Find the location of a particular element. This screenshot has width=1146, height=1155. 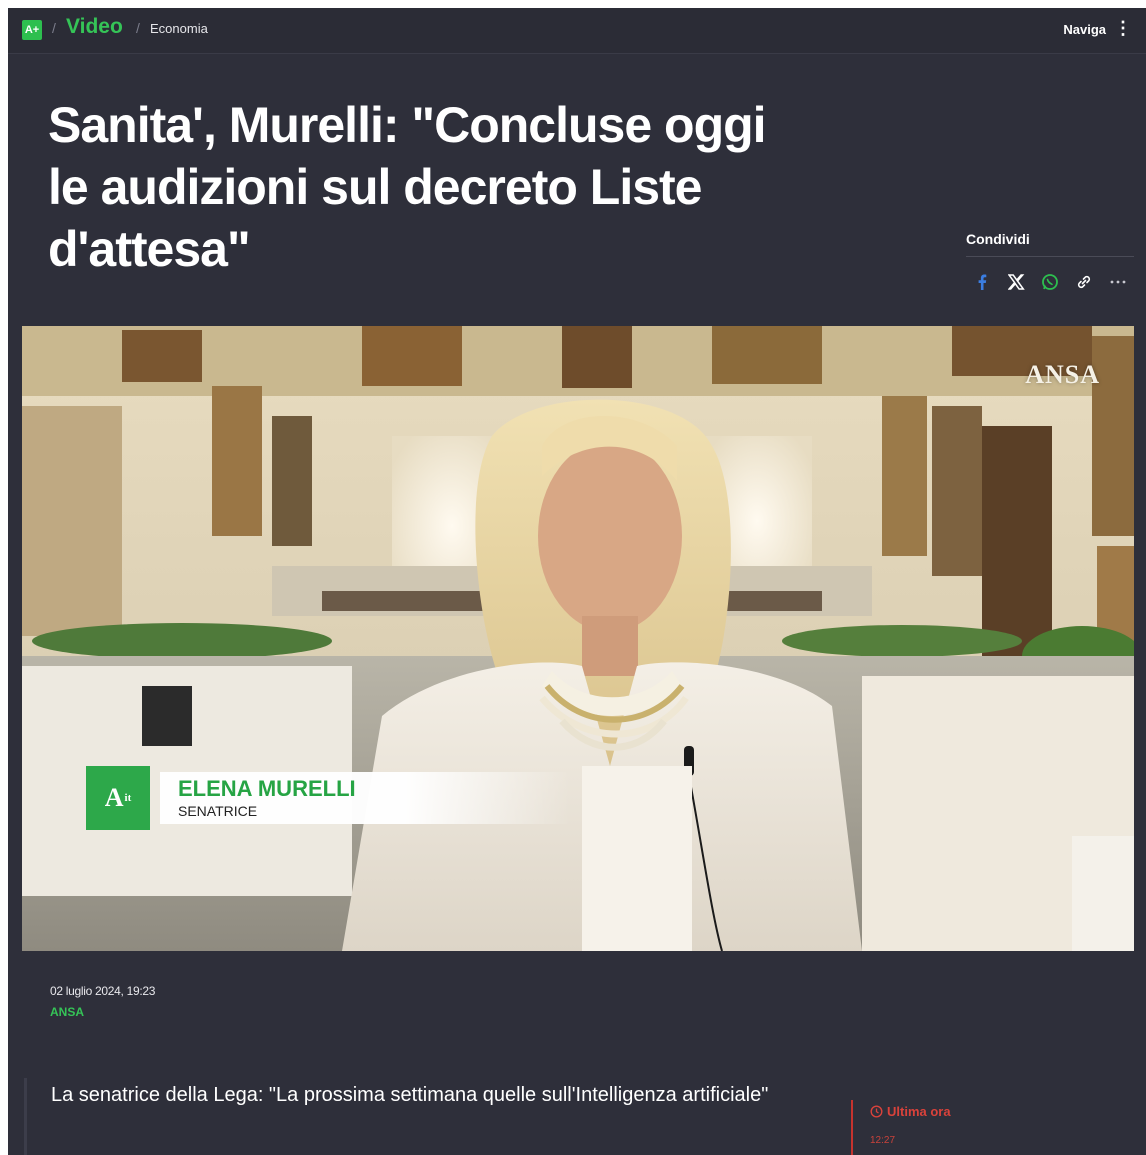

person-name: ELENA MURELLI is located at coordinates (267, 788).